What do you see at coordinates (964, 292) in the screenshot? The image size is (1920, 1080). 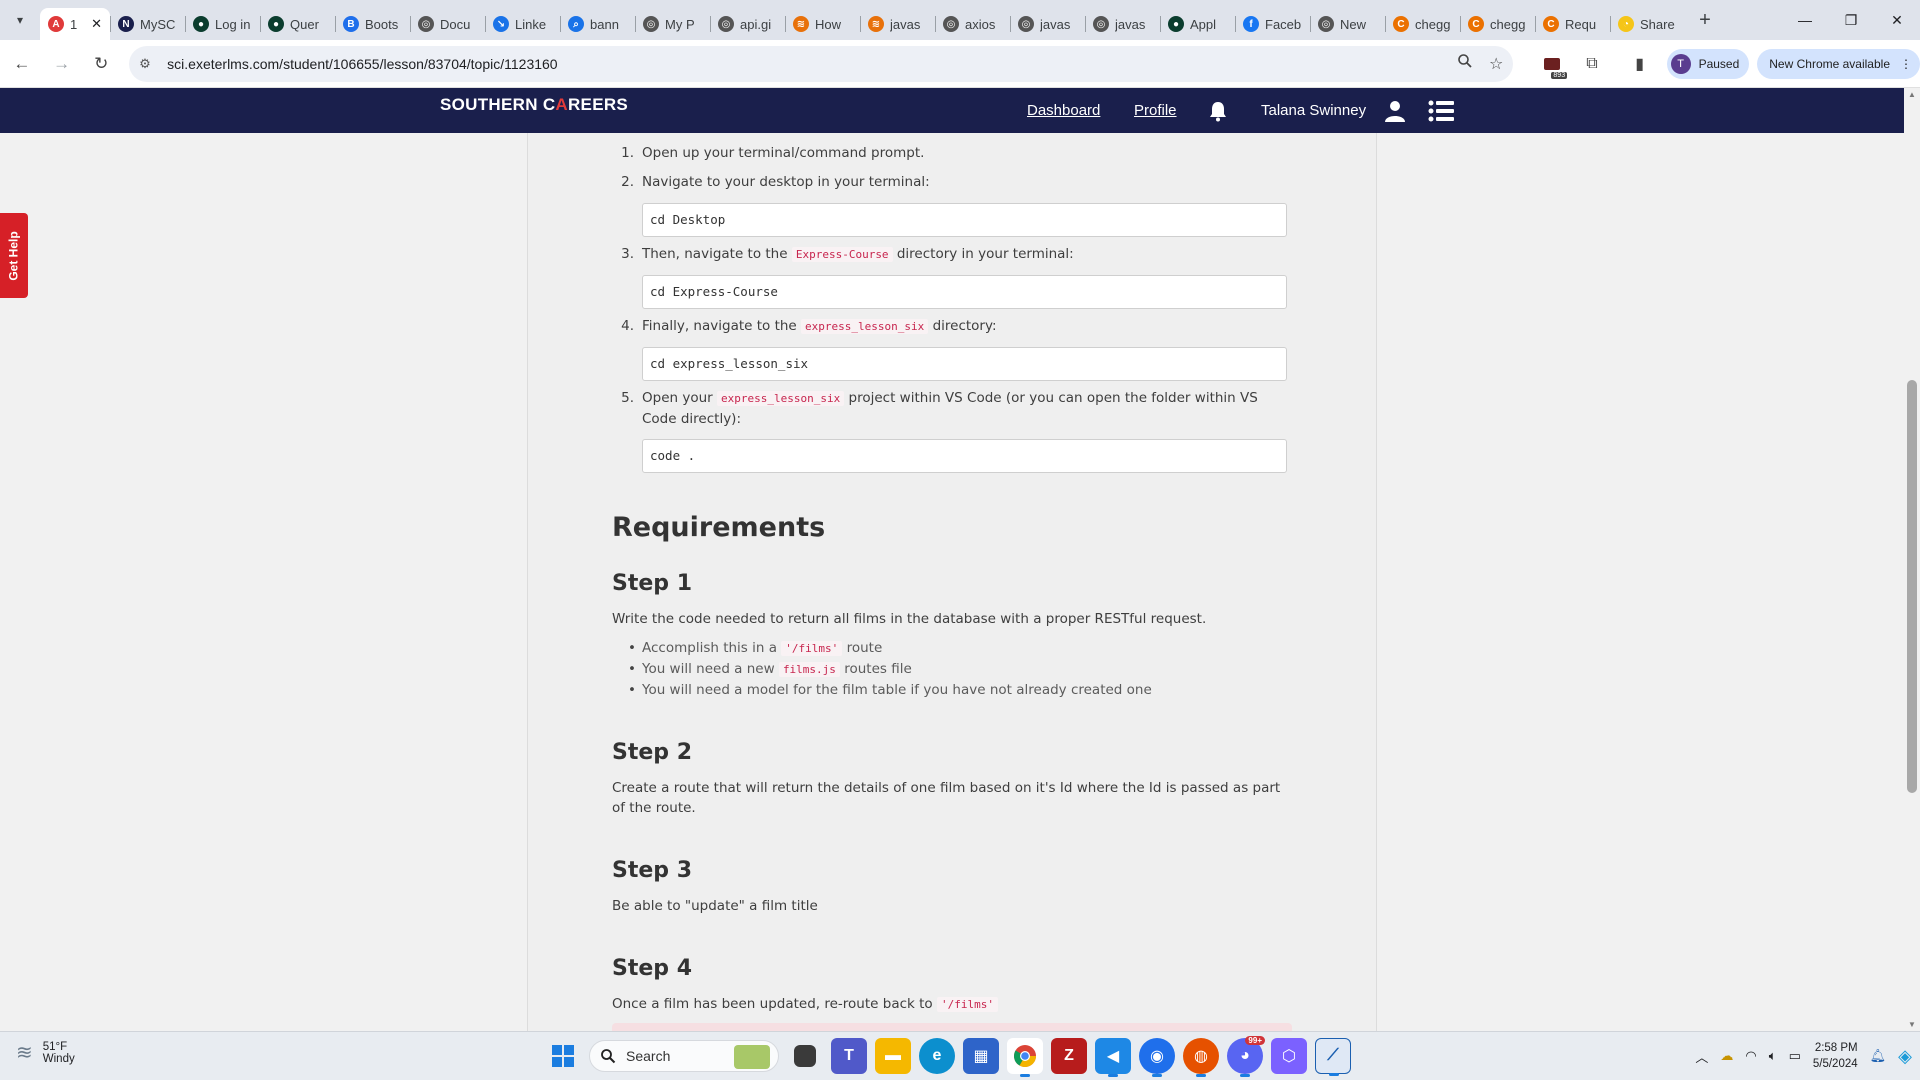 I see `code-block: cd Express-Course` at bounding box center [964, 292].